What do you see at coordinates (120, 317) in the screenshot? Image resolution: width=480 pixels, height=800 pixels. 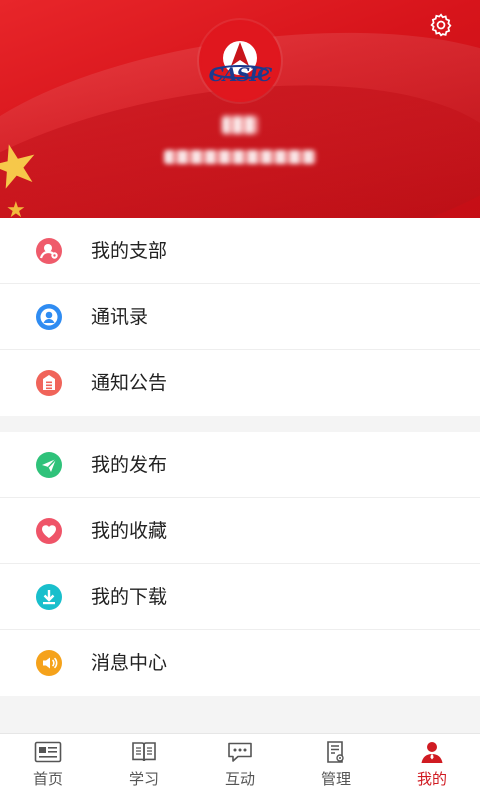 I see `menu-item-label: 通讯录` at bounding box center [120, 317].